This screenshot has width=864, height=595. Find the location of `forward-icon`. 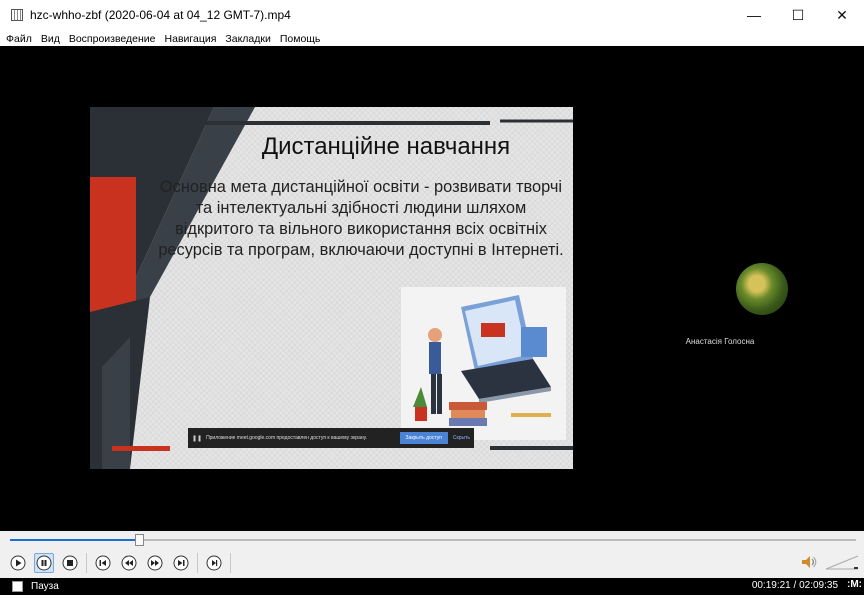

forward-icon is located at coordinates (155, 563).